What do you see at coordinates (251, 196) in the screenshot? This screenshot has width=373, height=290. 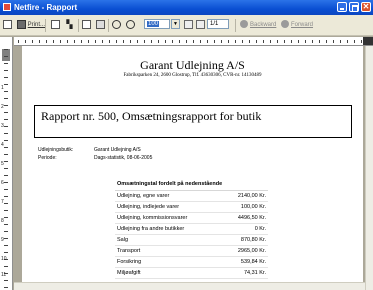 I see `row-value: 2140,00 Kr.` at bounding box center [251, 196].